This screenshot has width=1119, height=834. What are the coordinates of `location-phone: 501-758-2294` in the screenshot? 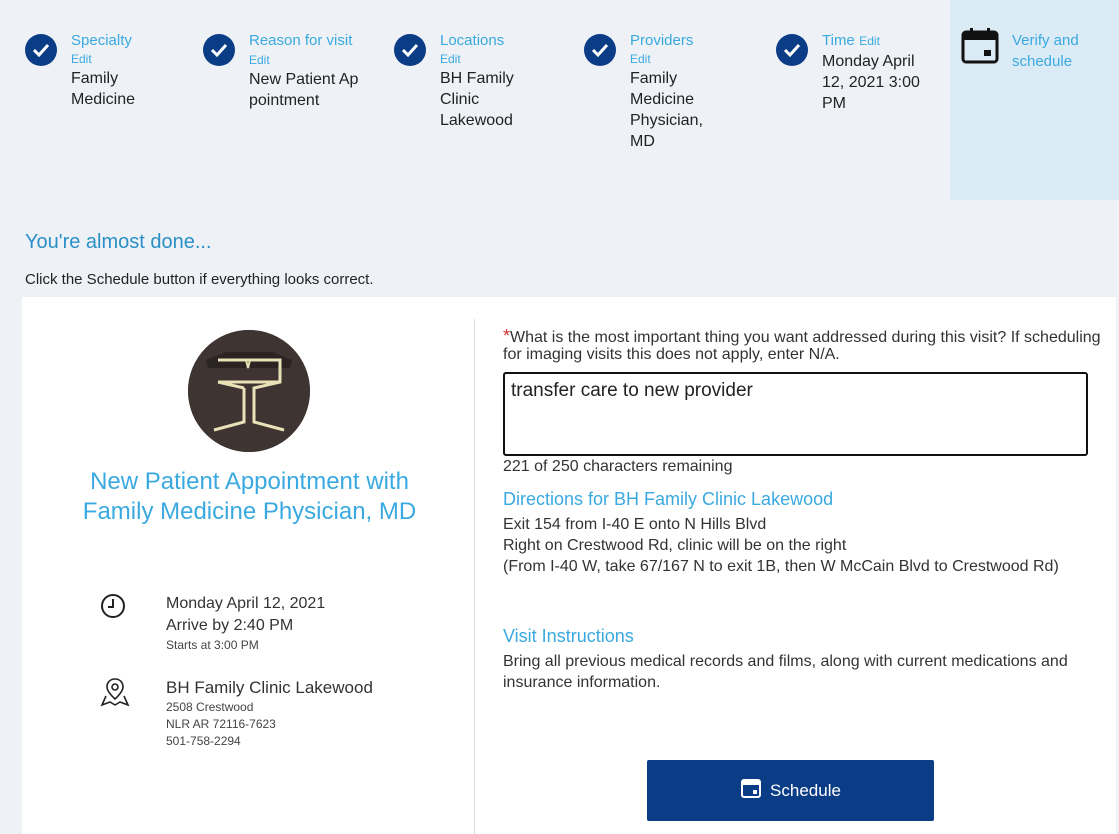 It's located at (203, 741).